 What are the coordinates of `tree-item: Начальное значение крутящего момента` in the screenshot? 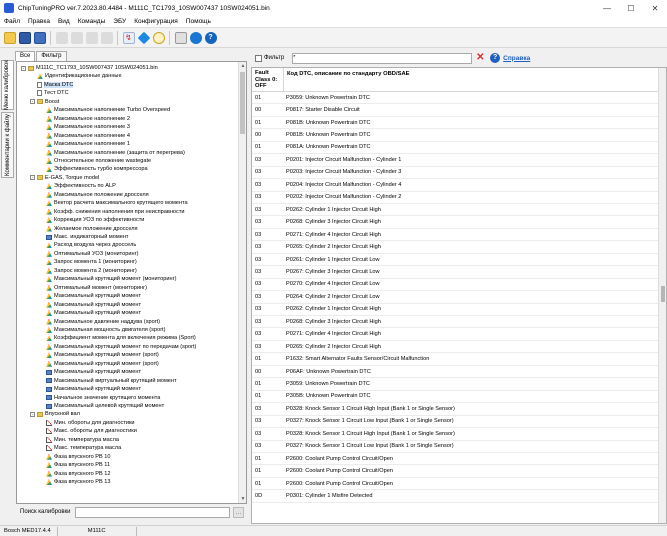 It's located at (99, 398).